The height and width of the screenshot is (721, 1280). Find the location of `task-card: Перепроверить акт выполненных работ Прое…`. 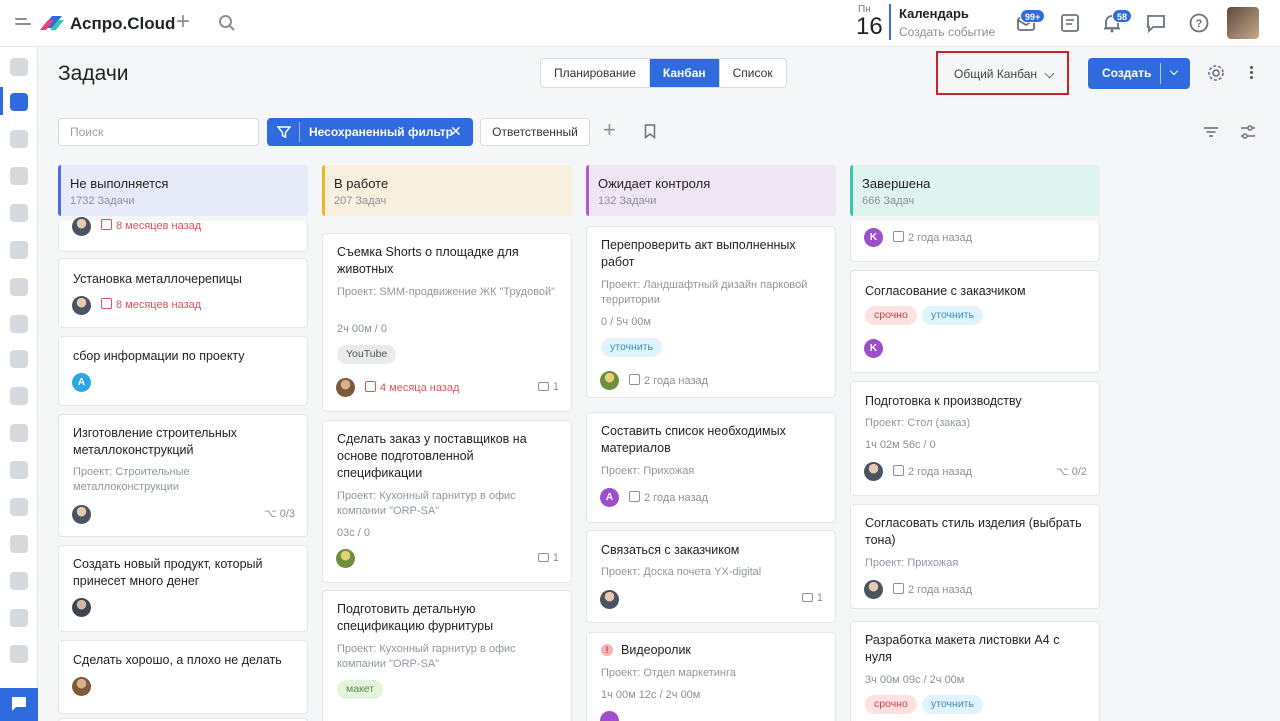

task-card: Перепроверить акт выполненных работ Прое… is located at coordinates (711, 312).